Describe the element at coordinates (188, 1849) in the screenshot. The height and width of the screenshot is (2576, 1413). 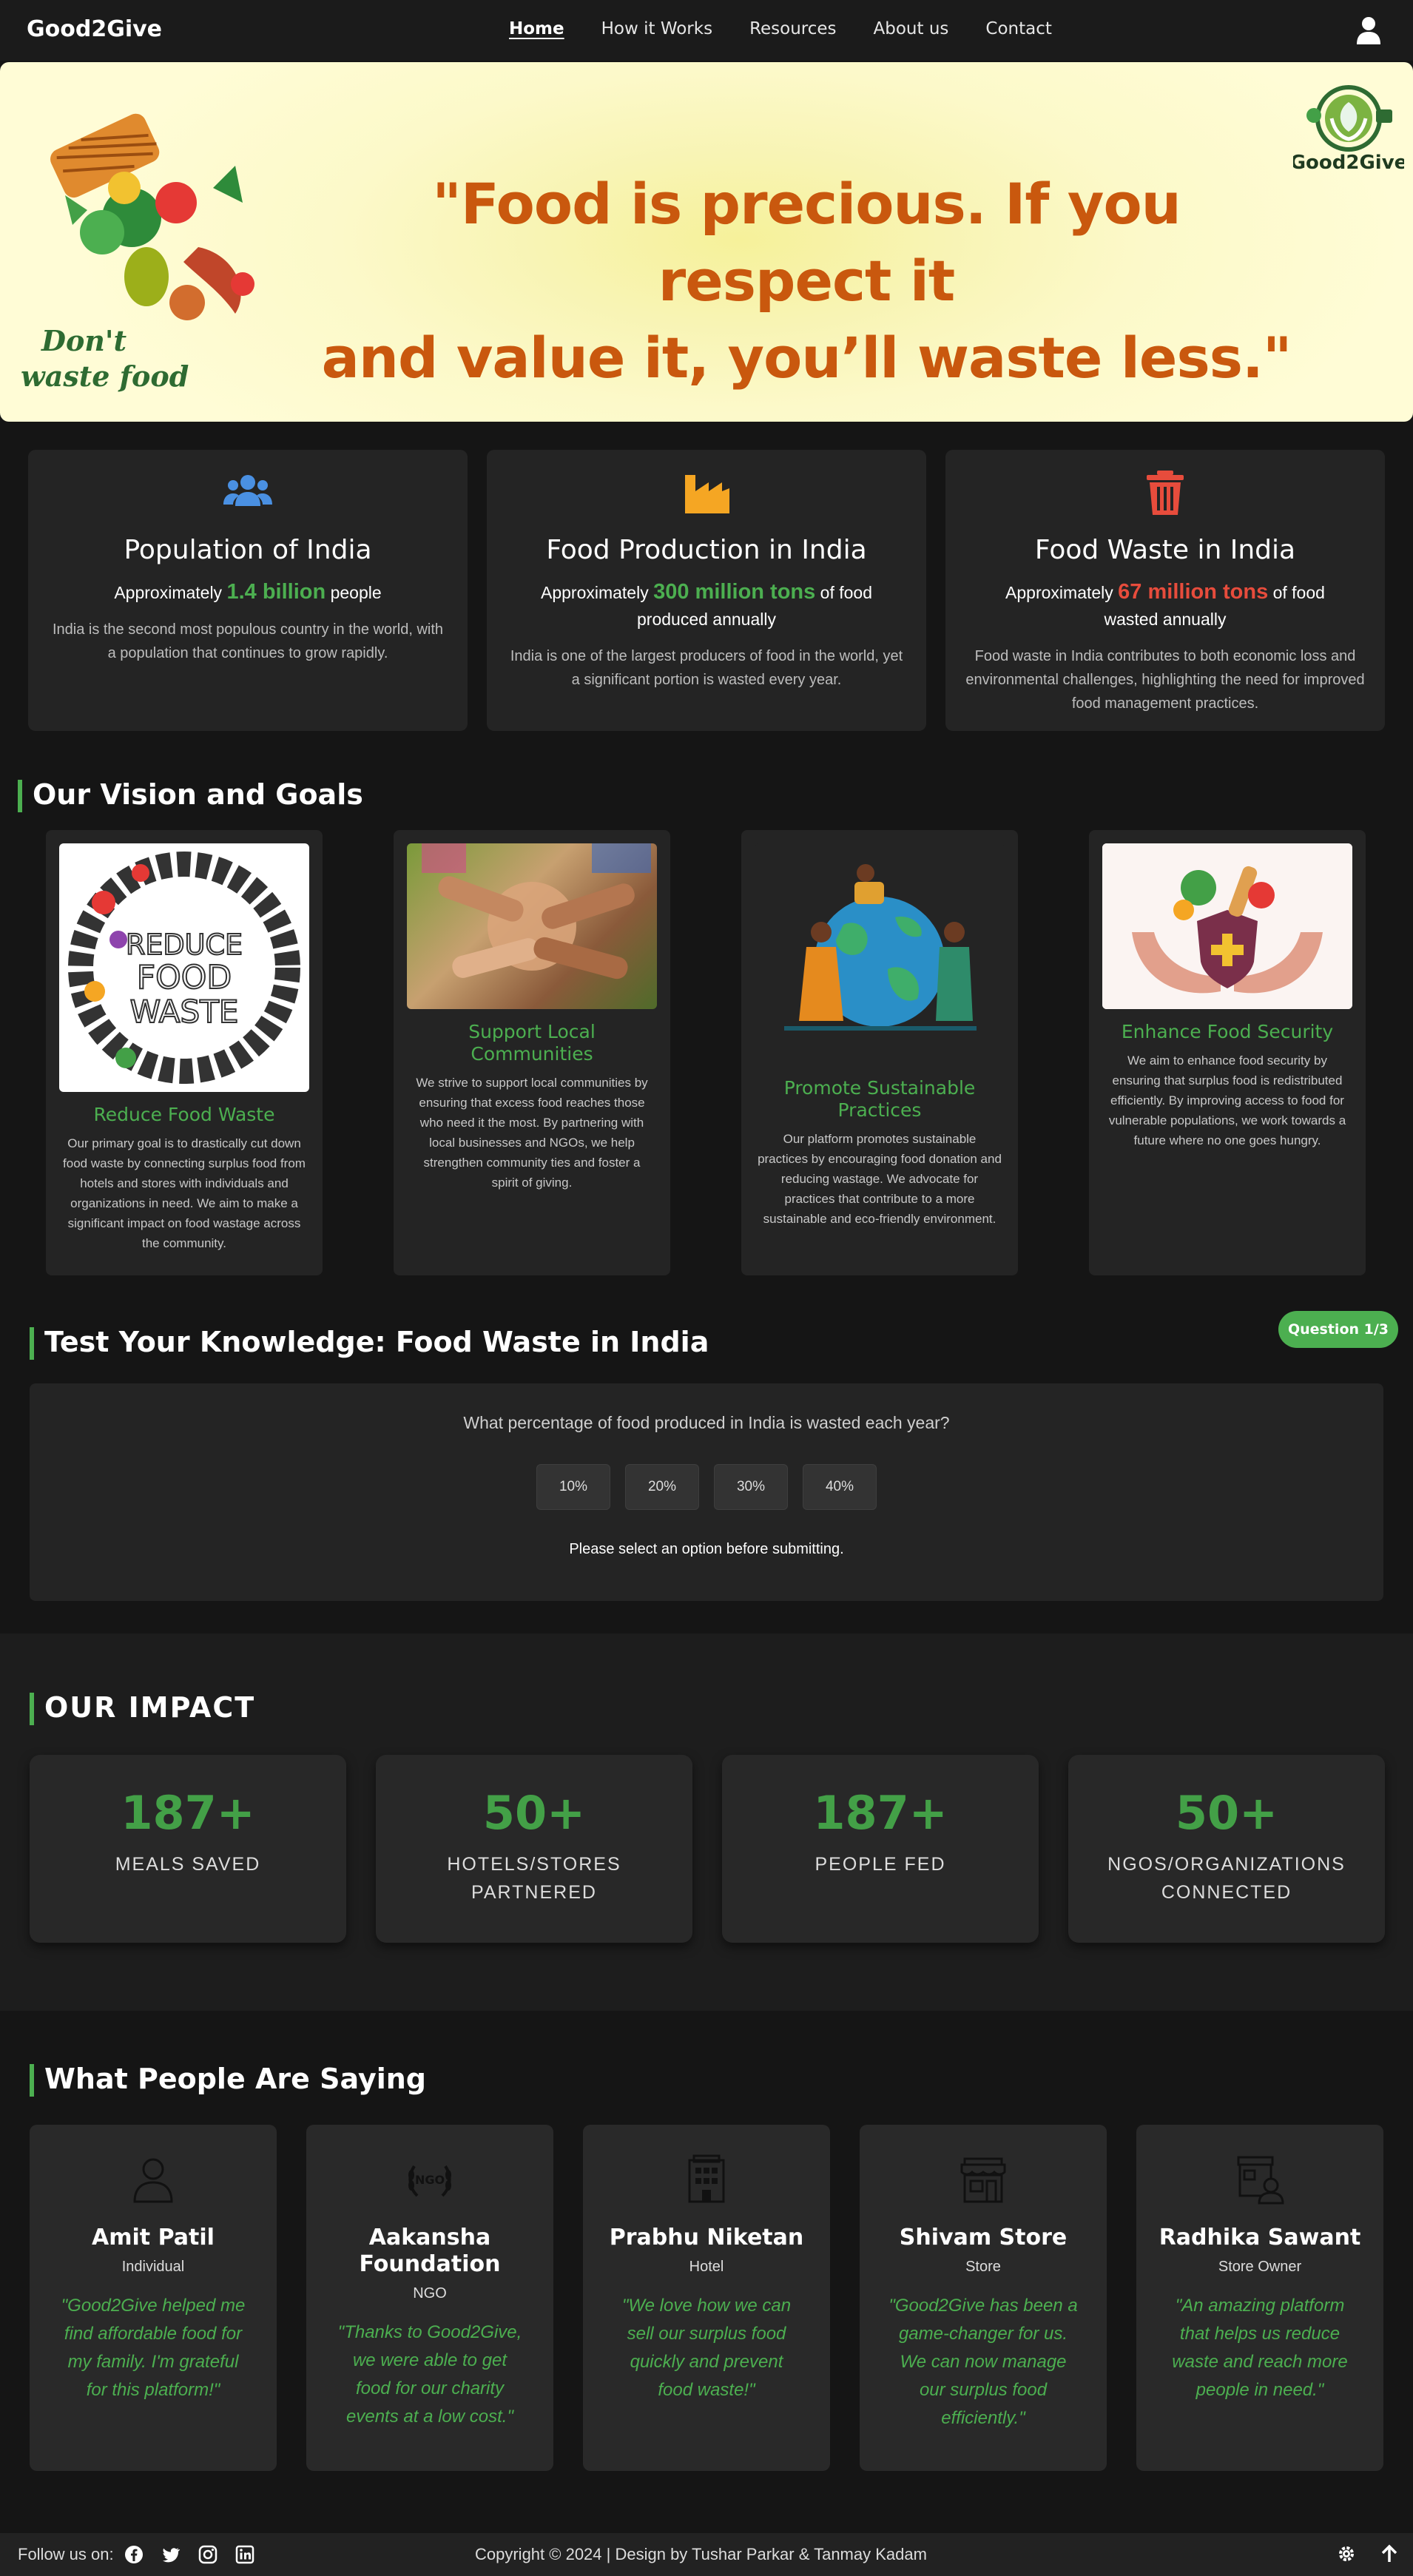
I see `impact-card-meals: 187+ MEALS SAVED` at that location.